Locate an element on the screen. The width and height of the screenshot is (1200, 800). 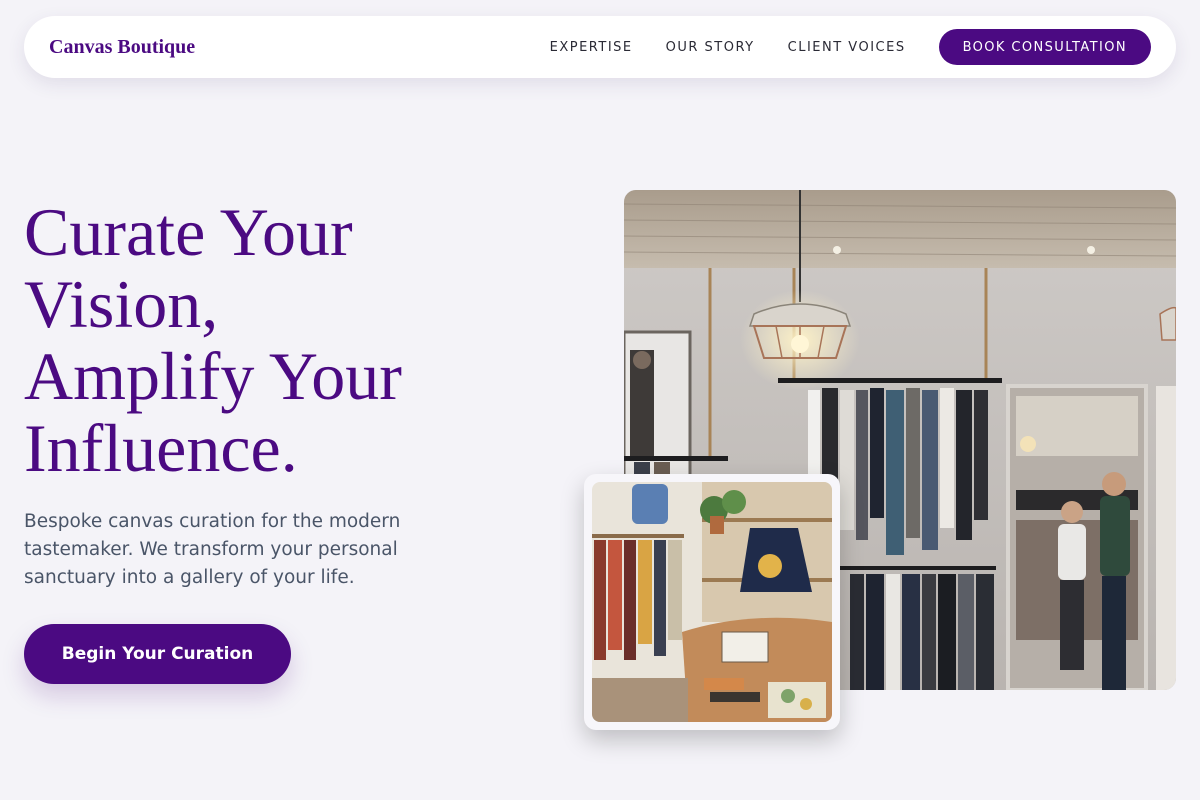
hero-subtitle-line: tastemaker. We transform your personal is located at coordinates (211, 549).